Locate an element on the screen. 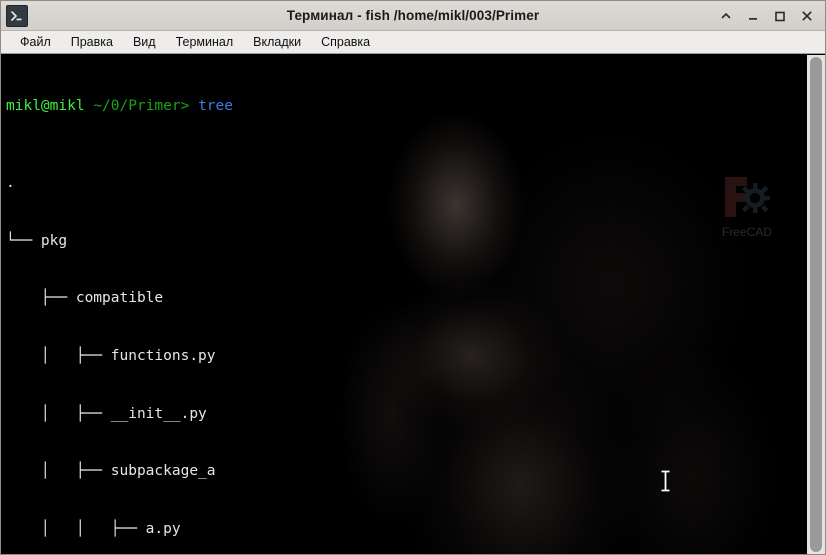 The image size is (826, 555). terminal-prompt-line-1: mikl@mikl ~/0/Primer> tree is located at coordinates (406, 106).